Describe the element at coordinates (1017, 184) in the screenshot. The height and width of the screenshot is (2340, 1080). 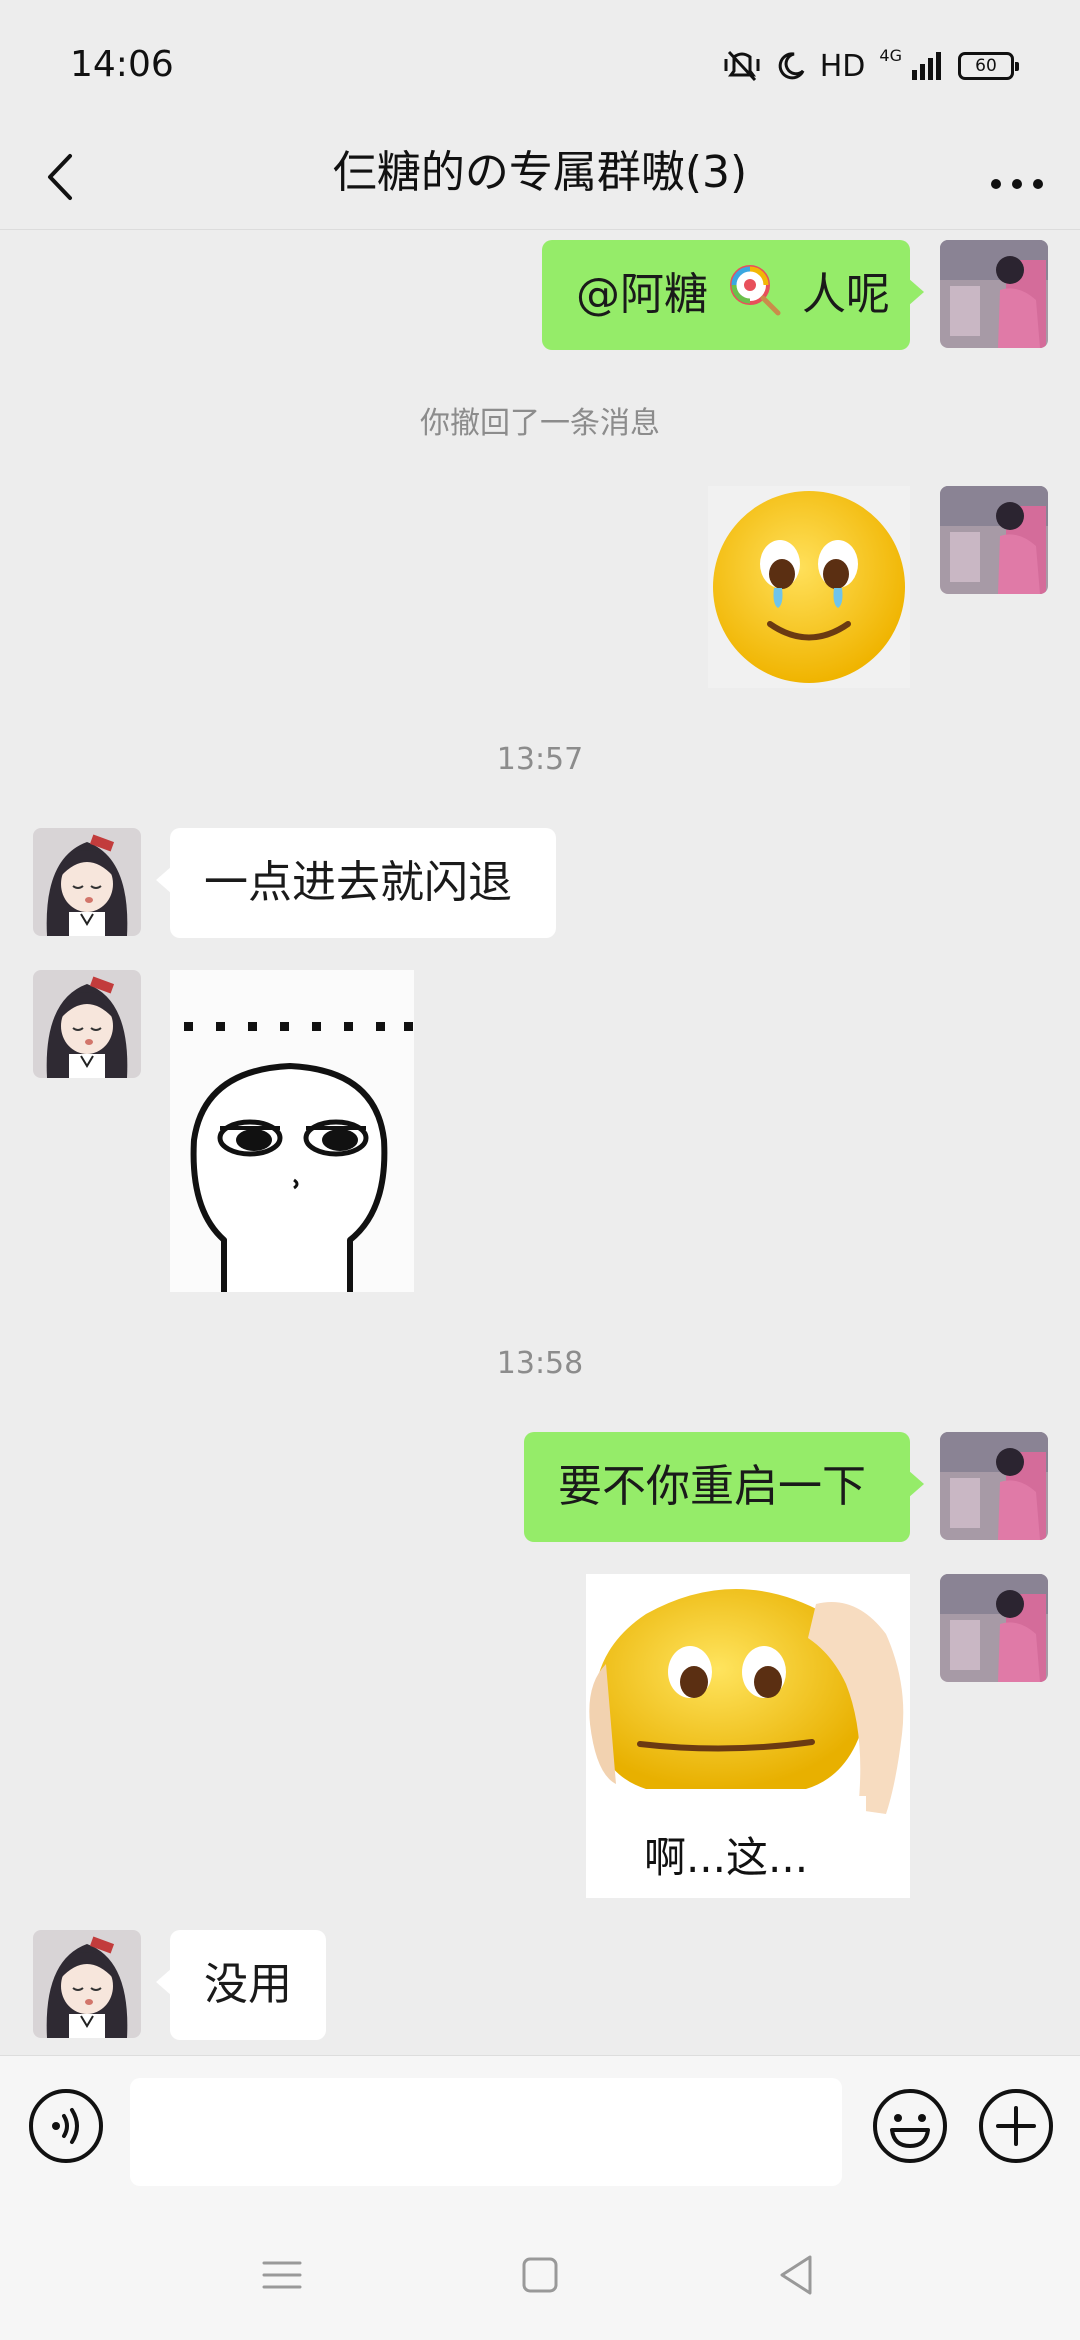
I see `more-options-icon` at that location.